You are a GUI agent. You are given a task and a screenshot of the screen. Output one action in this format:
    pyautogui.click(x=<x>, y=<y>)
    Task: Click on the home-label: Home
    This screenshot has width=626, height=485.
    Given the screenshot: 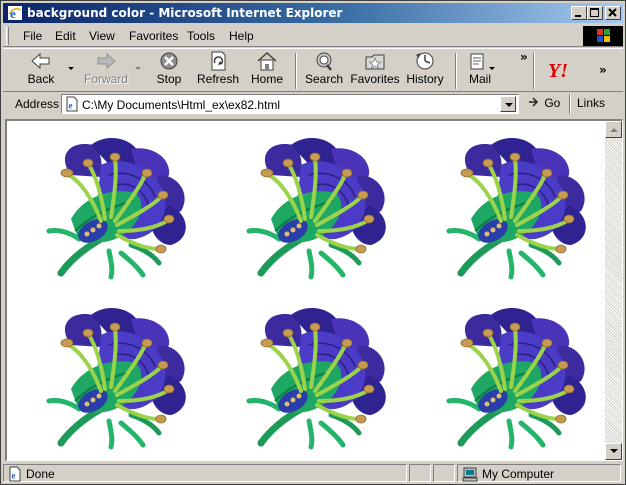 What is the action you would take?
    pyautogui.click(x=266, y=79)
    